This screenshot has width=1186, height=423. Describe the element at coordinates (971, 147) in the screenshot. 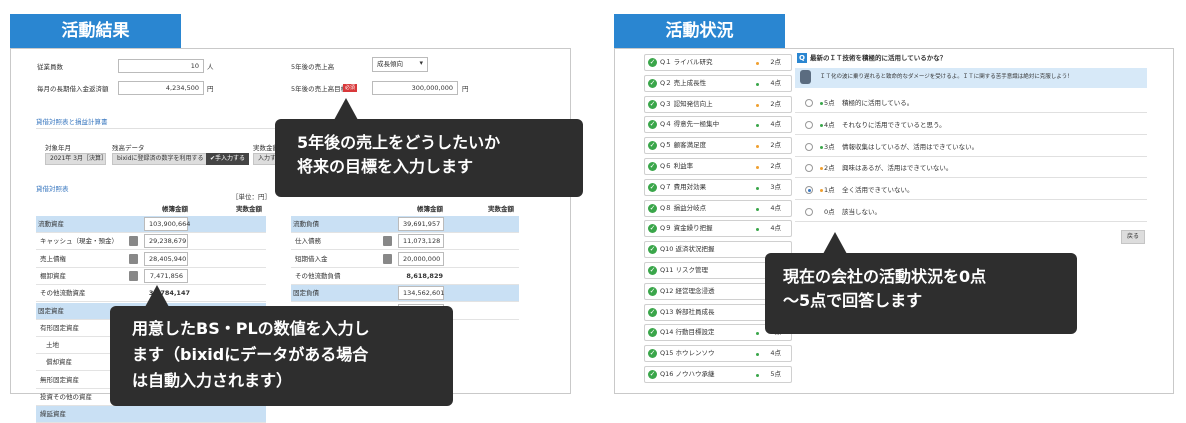

I see `answer-option: 3点 情報収集はしているが、活用はできていない。` at that location.